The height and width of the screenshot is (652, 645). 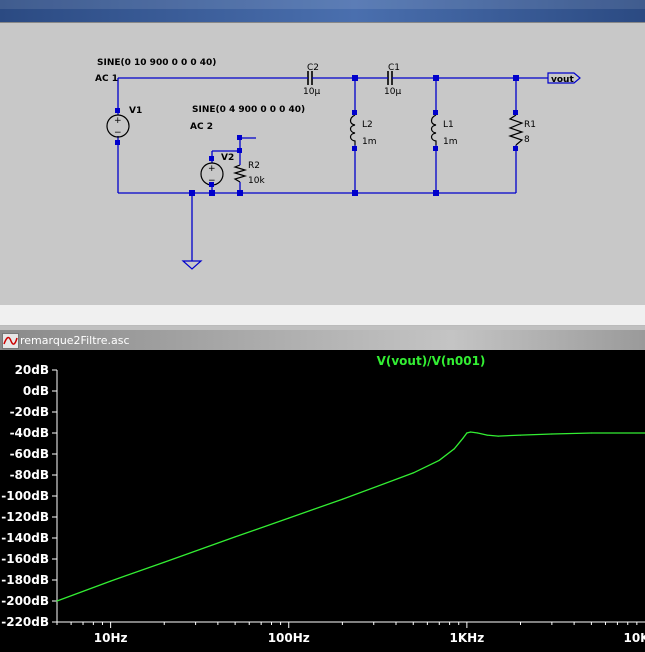 What do you see at coordinates (25, 496) in the screenshot?
I see `y-tick-label: -100dB` at bounding box center [25, 496].